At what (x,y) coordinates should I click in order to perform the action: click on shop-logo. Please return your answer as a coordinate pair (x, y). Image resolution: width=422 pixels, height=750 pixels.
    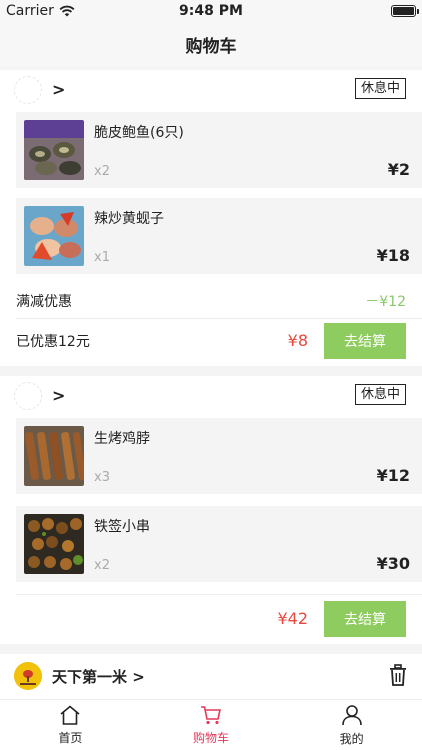
    Looking at the image, I should click on (28, 676).